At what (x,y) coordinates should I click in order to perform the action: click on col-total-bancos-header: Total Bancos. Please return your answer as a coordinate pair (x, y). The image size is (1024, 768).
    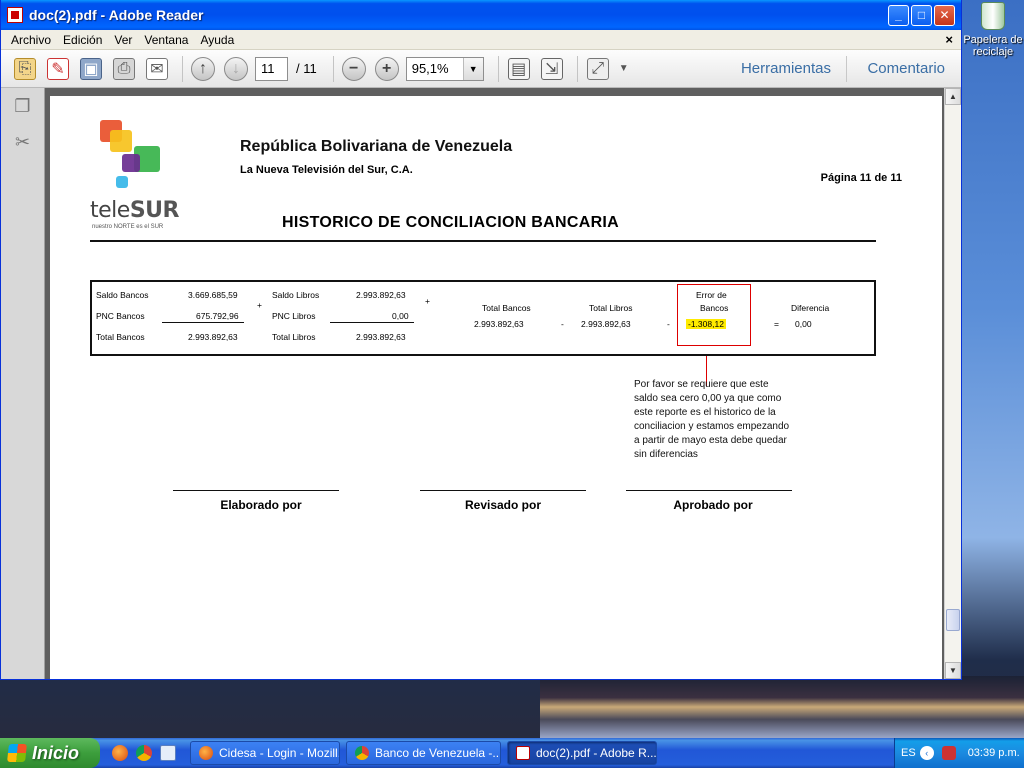
    Looking at the image, I should click on (506, 308).